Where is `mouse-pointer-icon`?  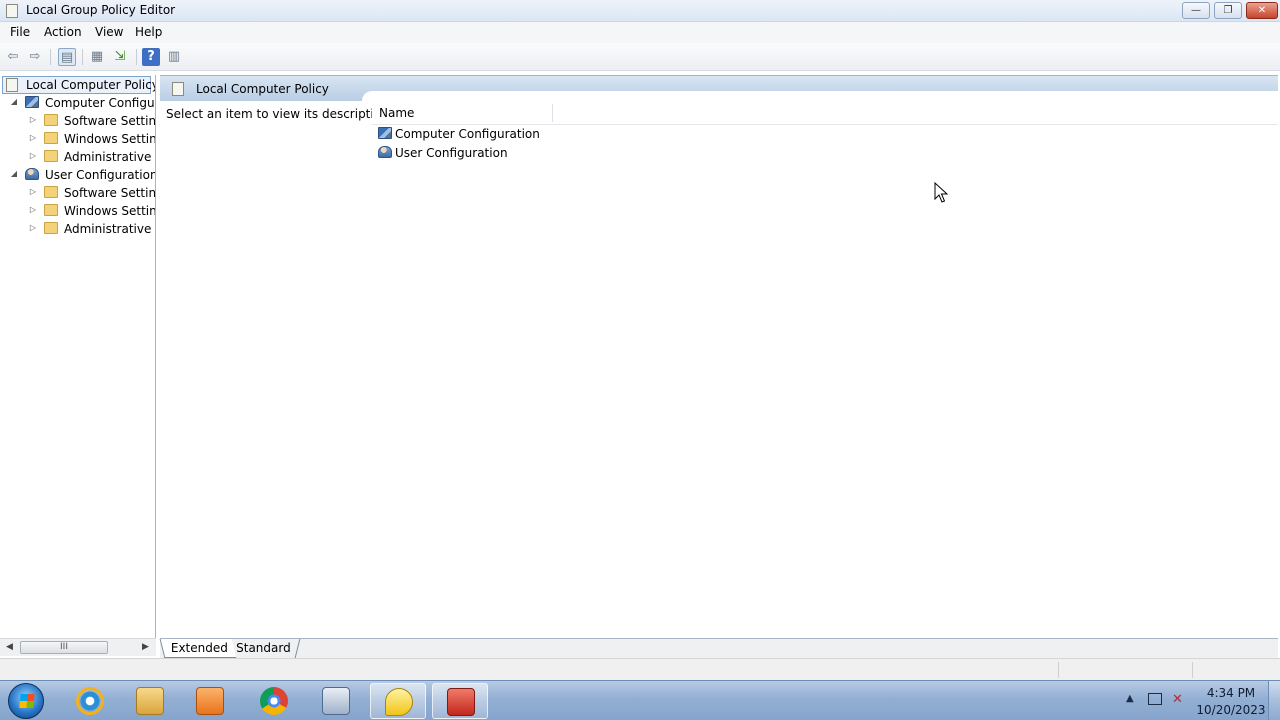
mouse-pointer-icon is located at coordinates (941, 192).